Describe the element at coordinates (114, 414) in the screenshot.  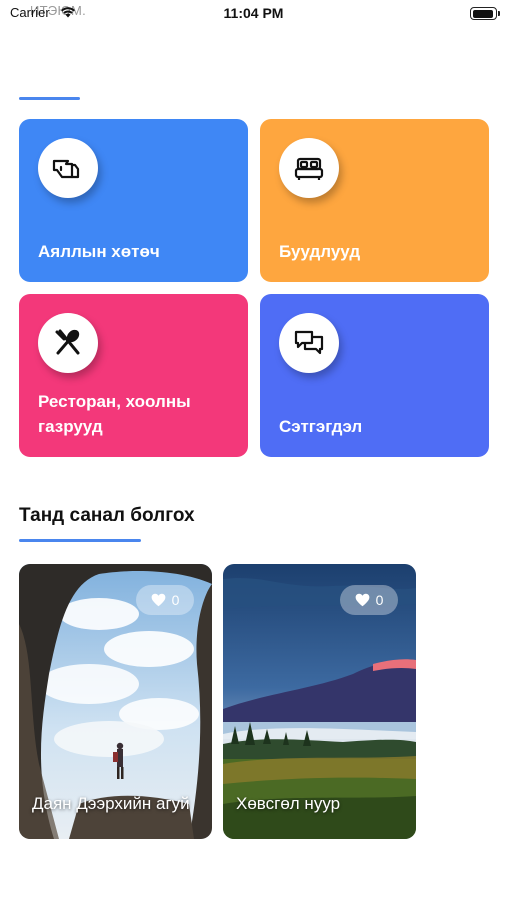
I see `category-label: Ресторан, хоолны газрууд` at that location.